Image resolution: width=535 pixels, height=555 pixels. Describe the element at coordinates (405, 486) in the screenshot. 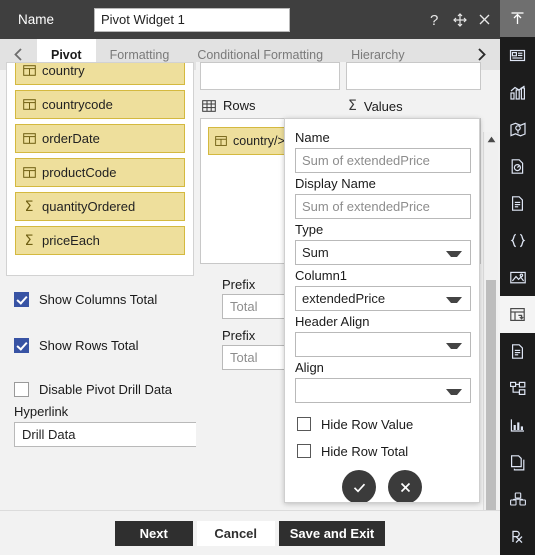

I see `popup-cancel-button` at that location.